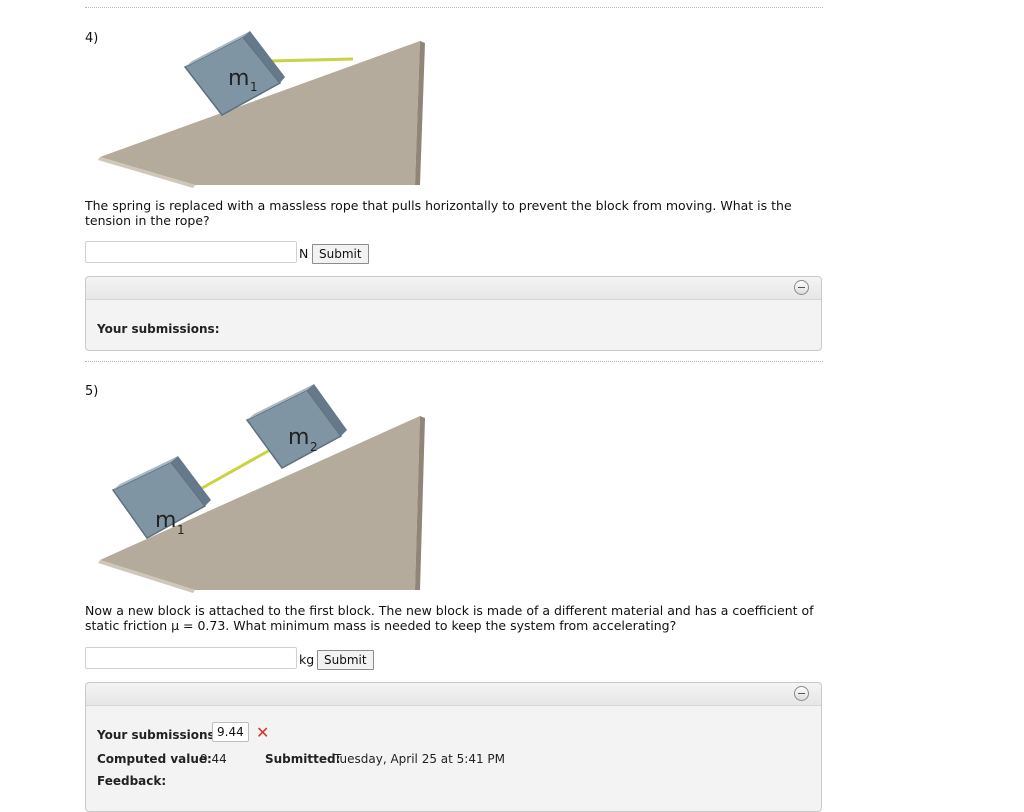 Image resolution: width=1024 pixels, height=812 pixels. What do you see at coordinates (453, 313) in the screenshot?
I see `q4-submissions-panel: Your submissions:` at bounding box center [453, 313].